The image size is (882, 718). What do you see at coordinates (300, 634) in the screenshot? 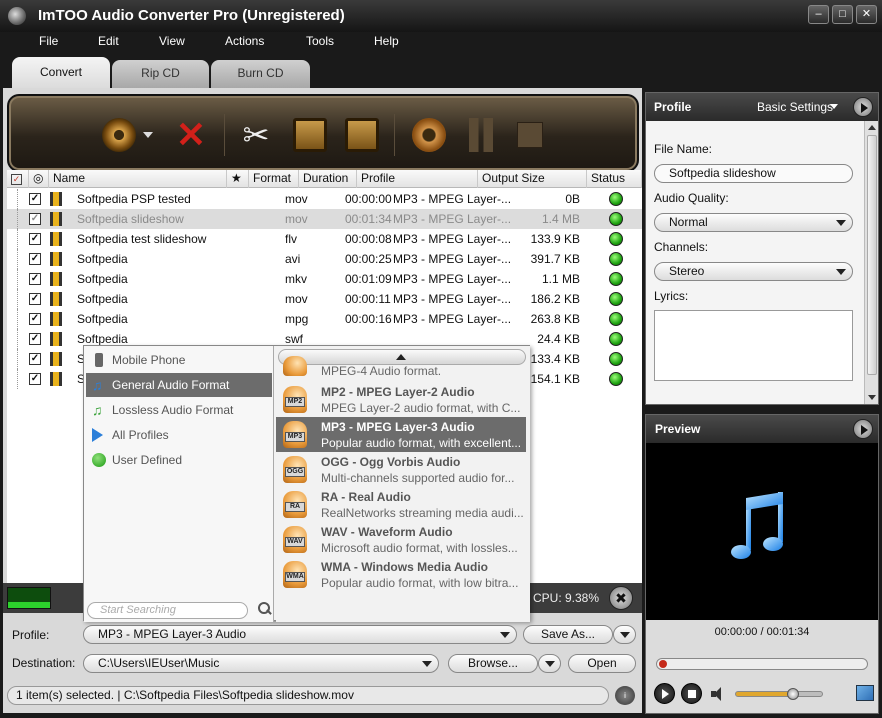
I see `profile-select: MP3 - MPEG Layer-3 Audio` at bounding box center [300, 634].